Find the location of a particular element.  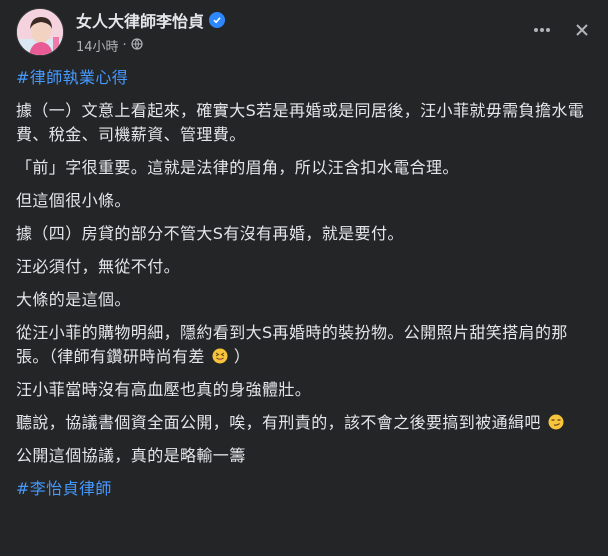

more-horizontal-icon is located at coordinates (542, 30).